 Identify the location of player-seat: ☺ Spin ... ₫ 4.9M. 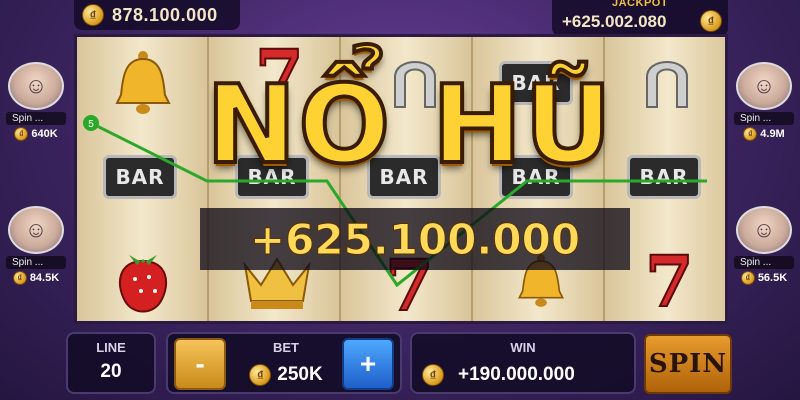
(764, 101).